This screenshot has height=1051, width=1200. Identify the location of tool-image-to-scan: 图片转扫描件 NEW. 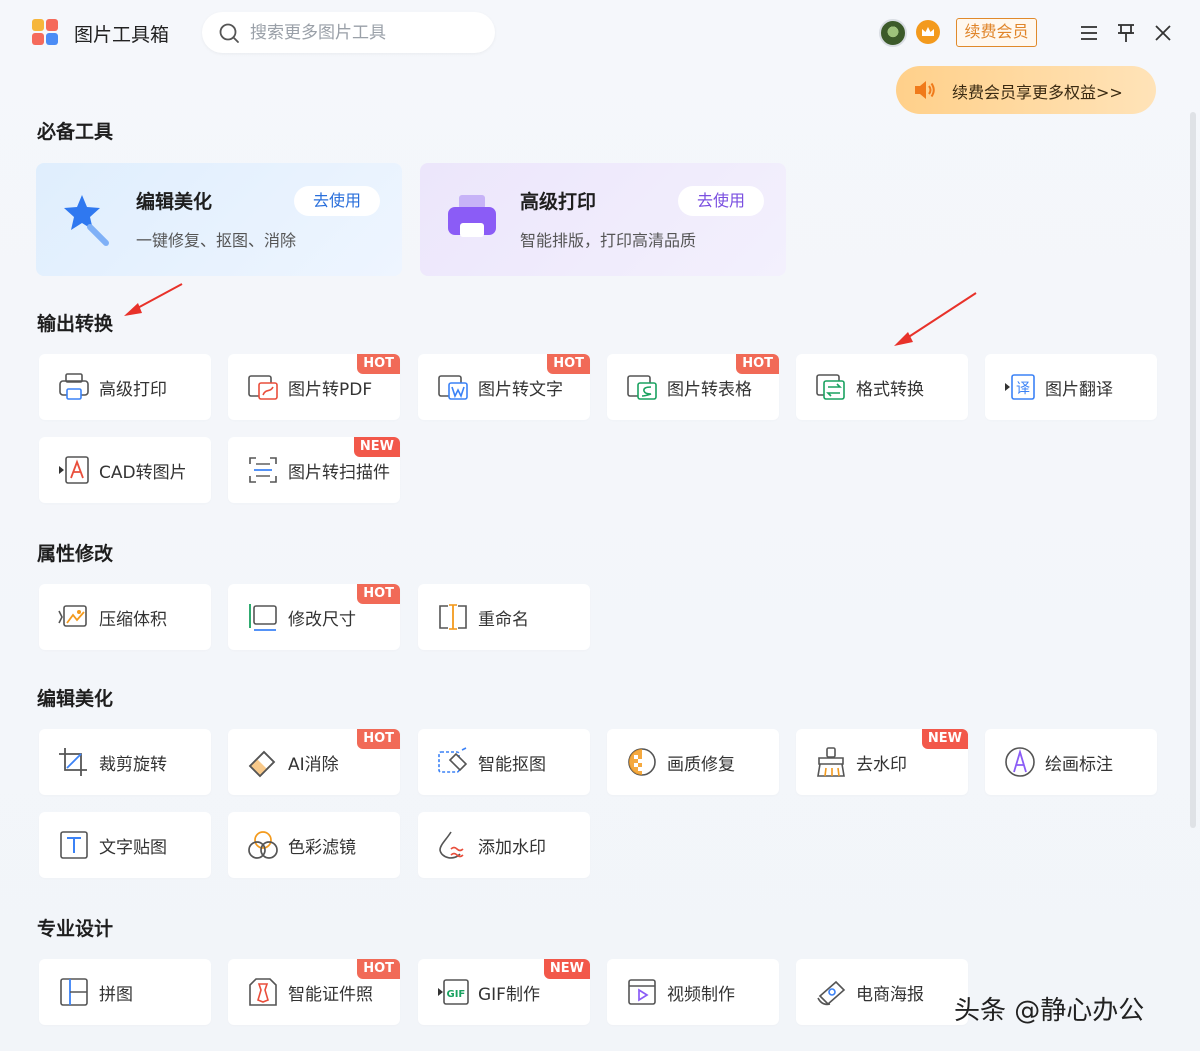
(314, 470).